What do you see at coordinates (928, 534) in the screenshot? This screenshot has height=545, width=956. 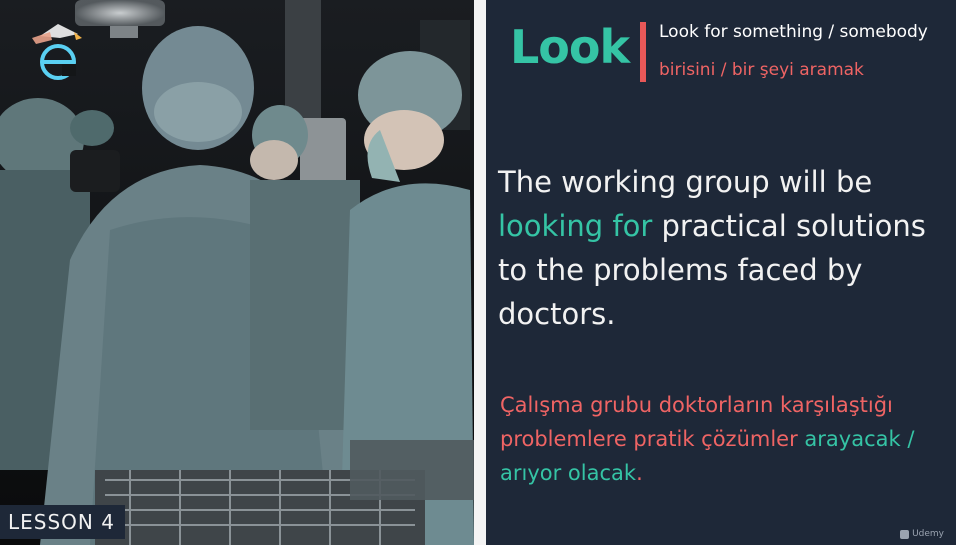 I see `udemy-label: Udemy` at bounding box center [928, 534].